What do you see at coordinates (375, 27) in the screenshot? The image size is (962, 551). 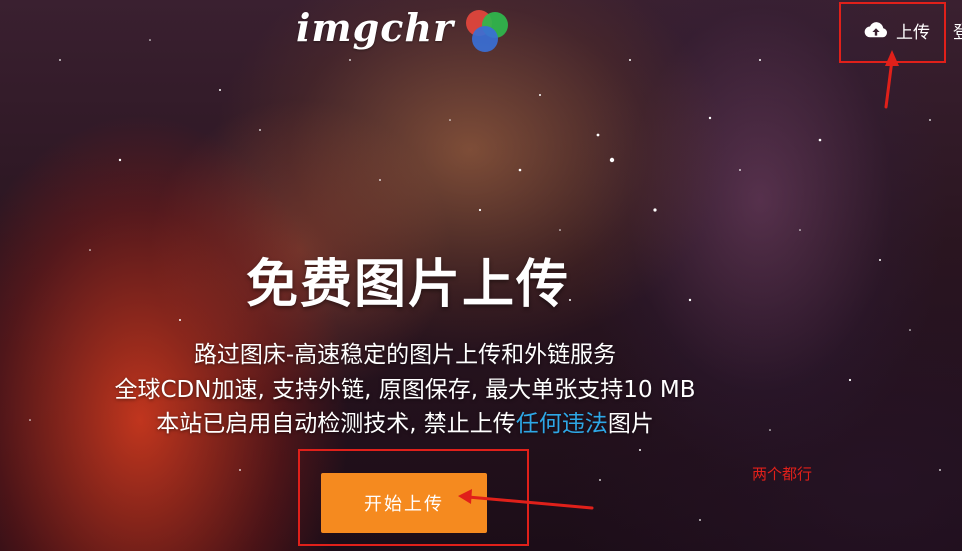 I see `logo-text: imgchr` at bounding box center [375, 27].